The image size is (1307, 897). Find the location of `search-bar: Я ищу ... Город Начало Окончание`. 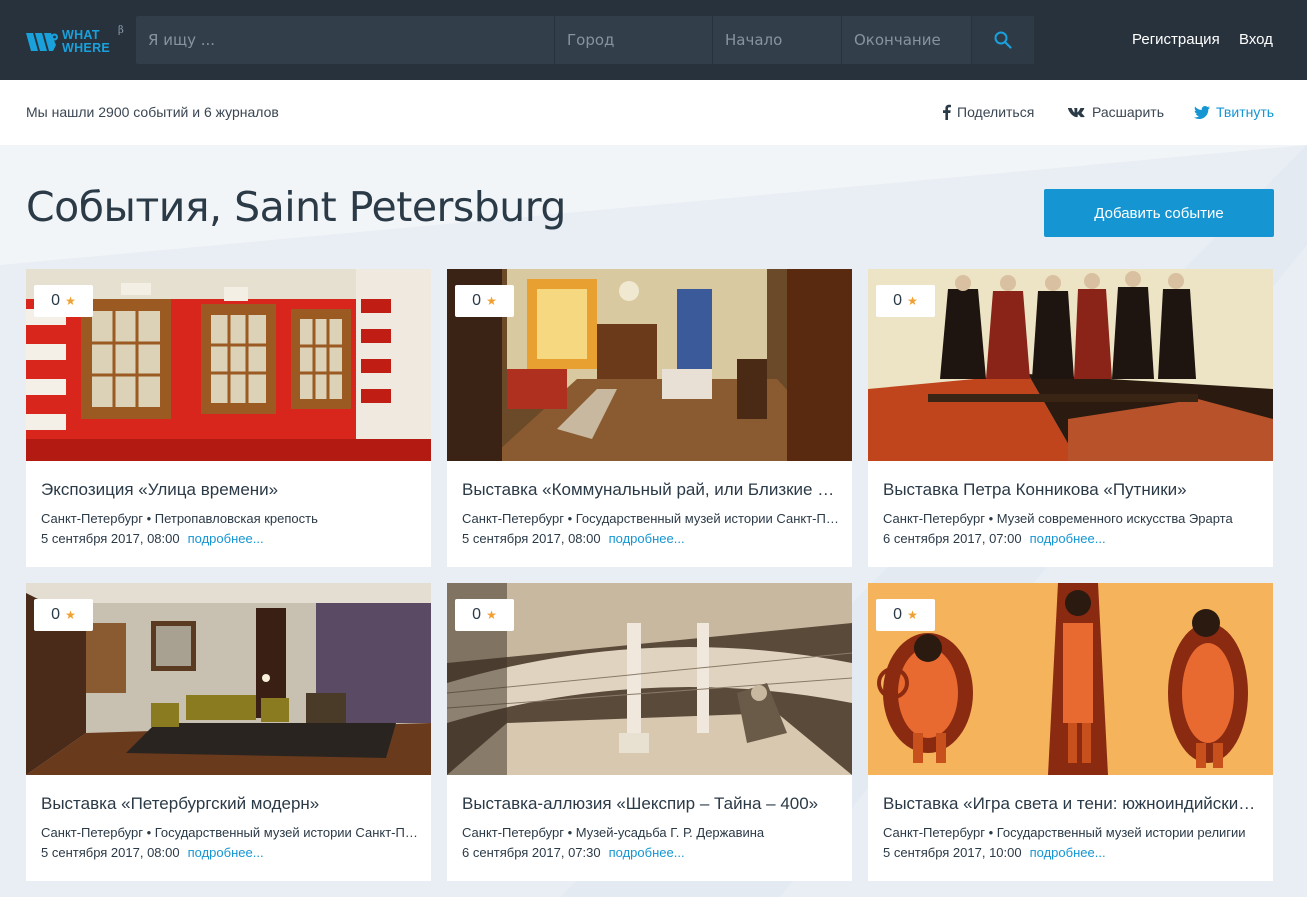

search-bar: Я ищу ... Город Начало Окончание is located at coordinates (585, 40).